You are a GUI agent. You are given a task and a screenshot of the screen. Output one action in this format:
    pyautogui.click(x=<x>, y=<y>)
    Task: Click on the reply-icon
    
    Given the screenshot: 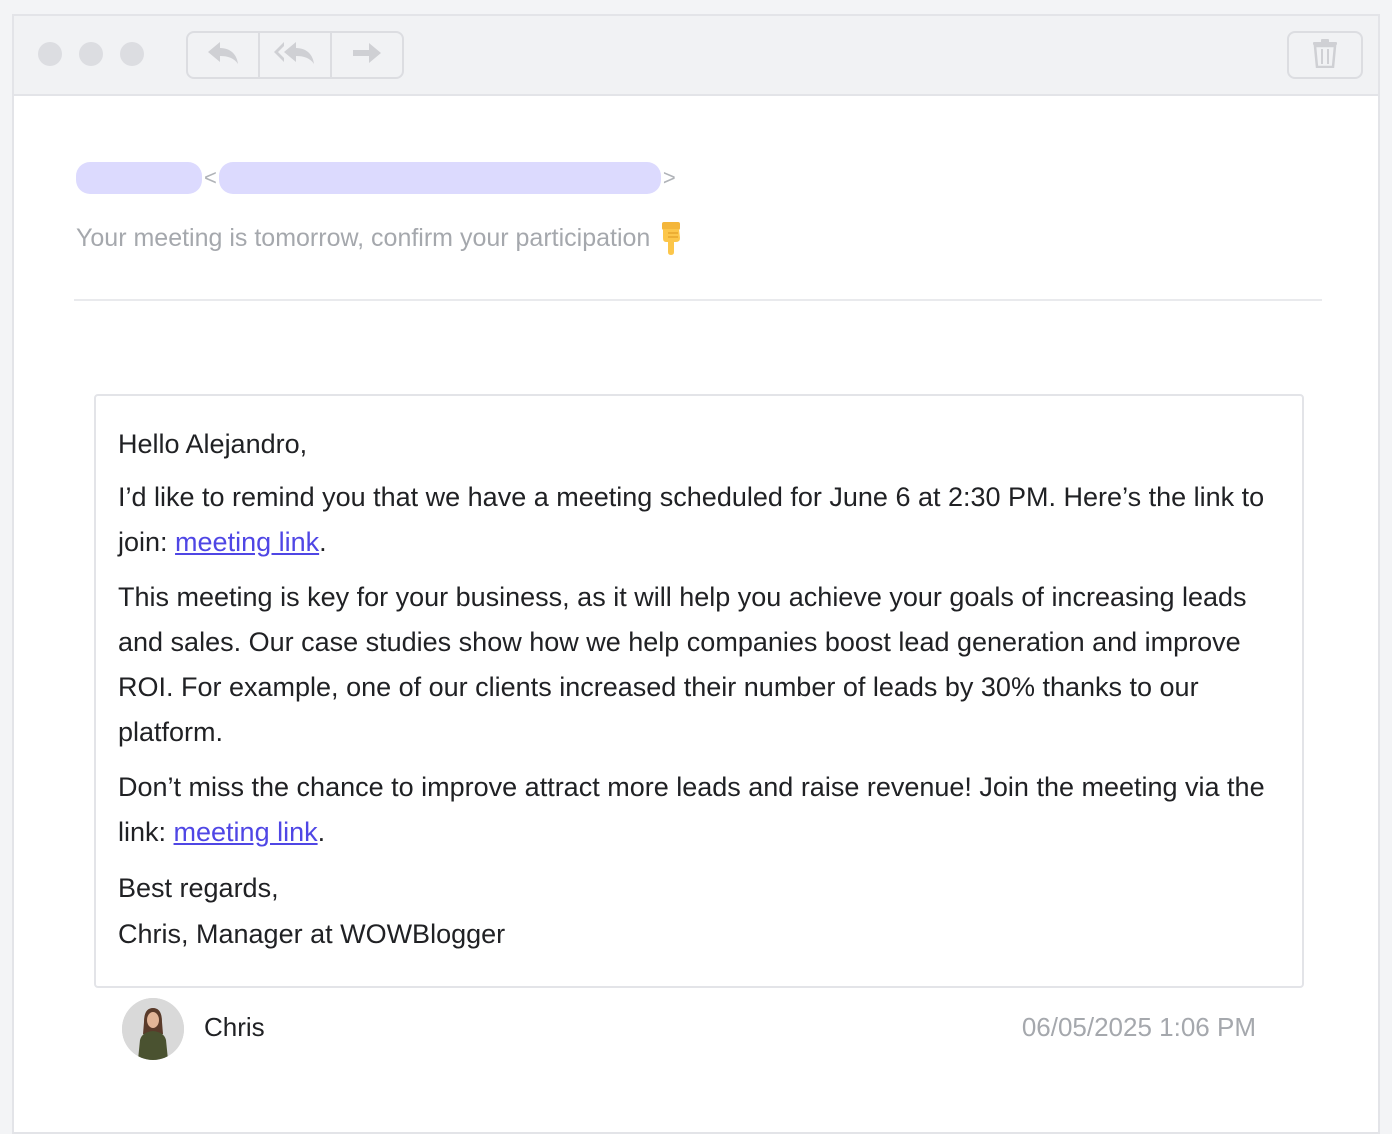 What is the action you would take?
    pyautogui.click(x=223, y=55)
    